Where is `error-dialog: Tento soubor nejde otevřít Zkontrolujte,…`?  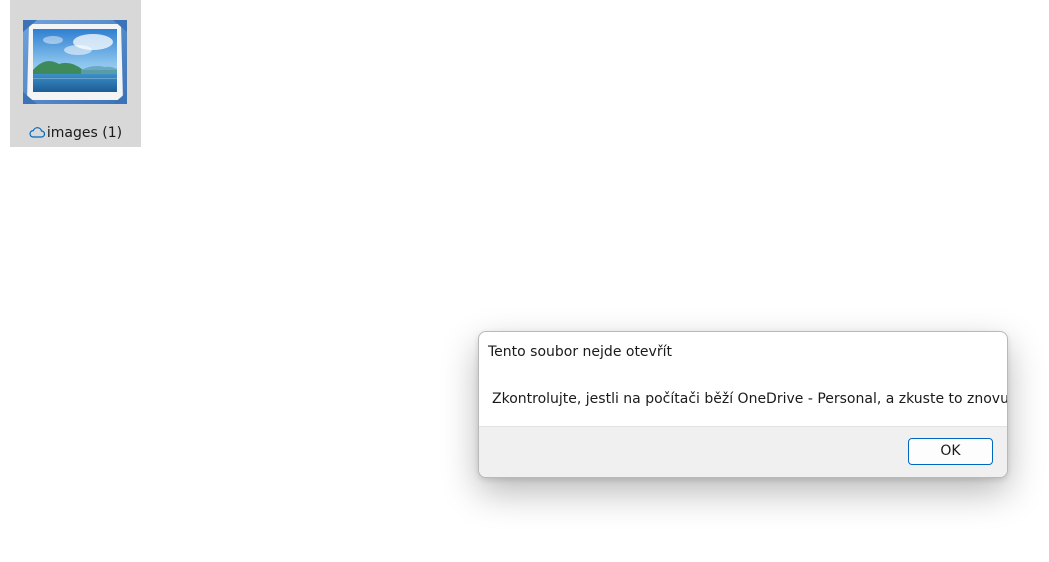
error-dialog: Tento soubor nejde otevřít Zkontrolujte,… is located at coordinates (743, 404).